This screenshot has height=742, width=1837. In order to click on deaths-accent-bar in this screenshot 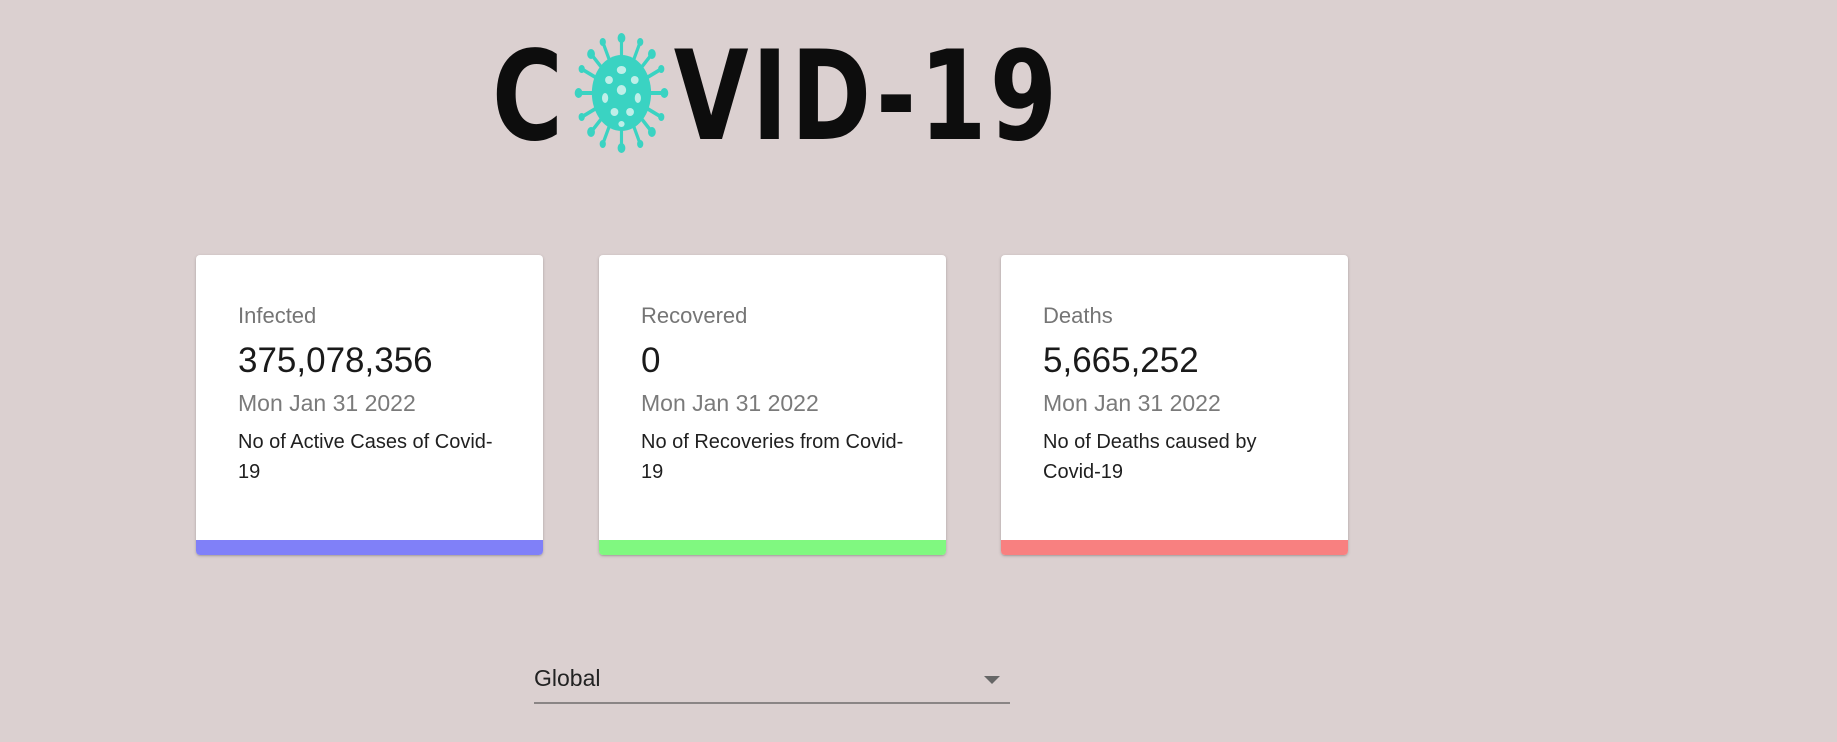, I will do `click(1174, 547)`.